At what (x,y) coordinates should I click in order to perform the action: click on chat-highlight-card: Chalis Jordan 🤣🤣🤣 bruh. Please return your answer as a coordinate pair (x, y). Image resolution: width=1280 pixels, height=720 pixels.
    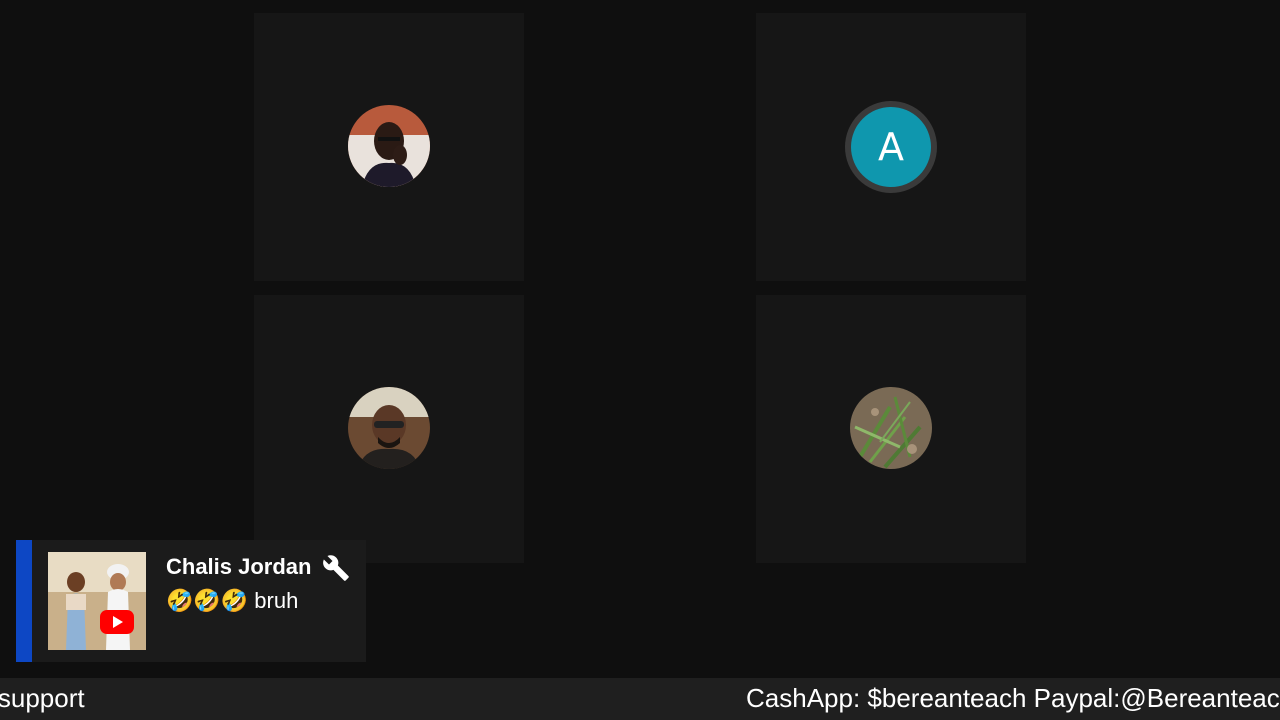
    Looking at the image, I should click on (191, 601).